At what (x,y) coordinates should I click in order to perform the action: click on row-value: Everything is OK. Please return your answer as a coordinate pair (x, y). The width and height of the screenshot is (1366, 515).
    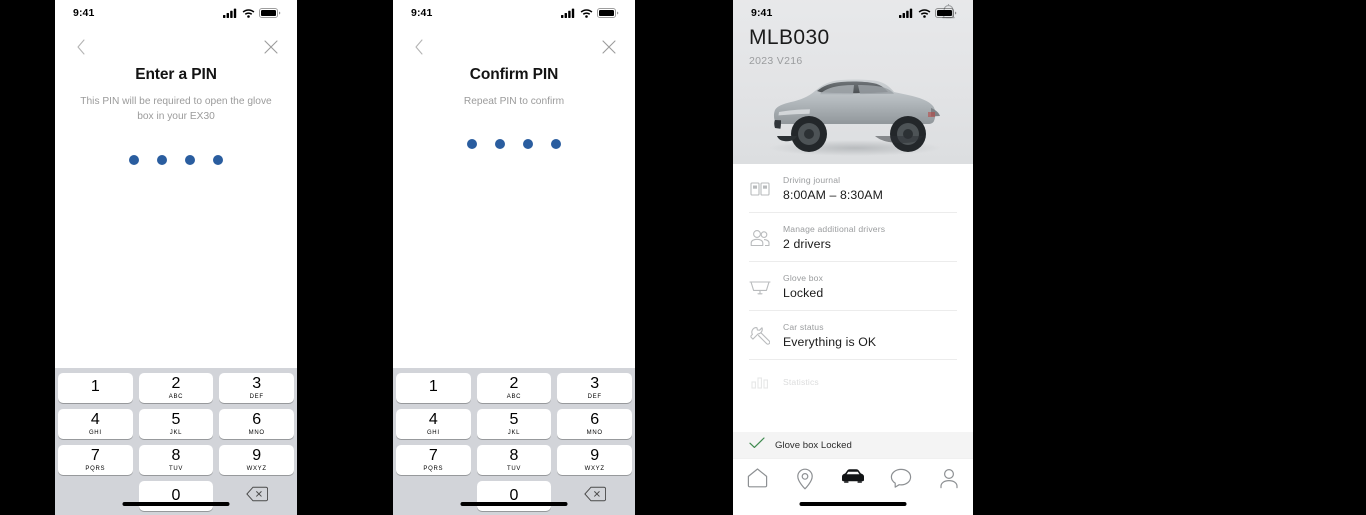
    Looking at the image, I should click on (830, 342).